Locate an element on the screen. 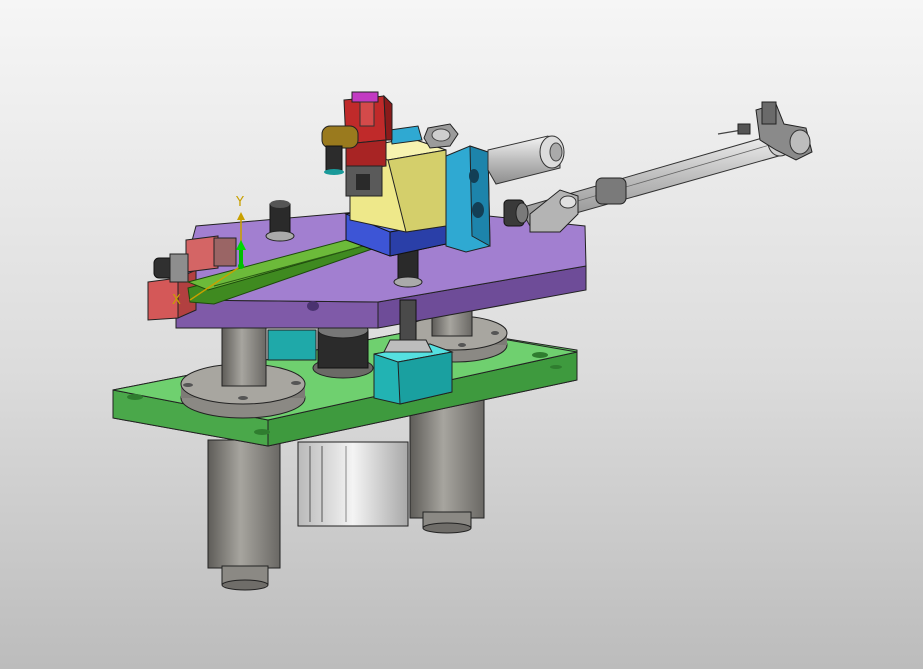 The image size is (923, 669). front-connector is located at coordinates (171, 268).